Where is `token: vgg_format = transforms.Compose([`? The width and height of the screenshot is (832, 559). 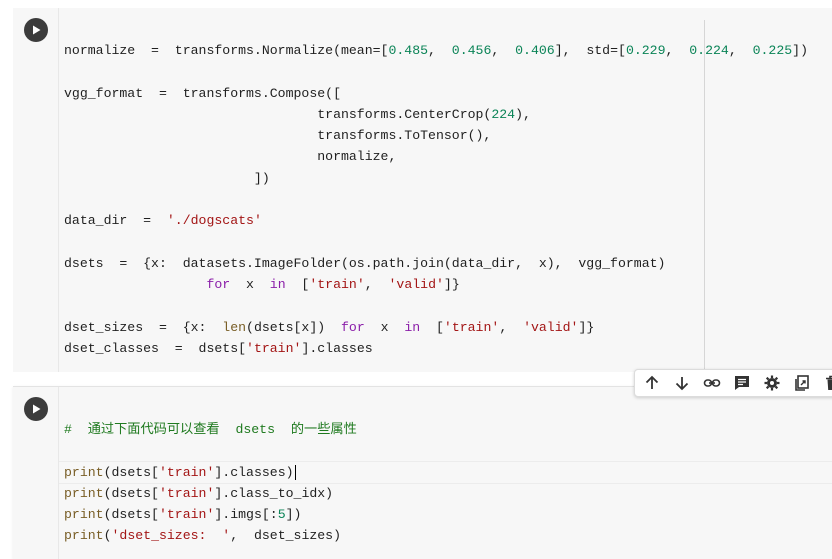 token: vgg_format = transforms.Compose([ is located at coordinates (202, 93).